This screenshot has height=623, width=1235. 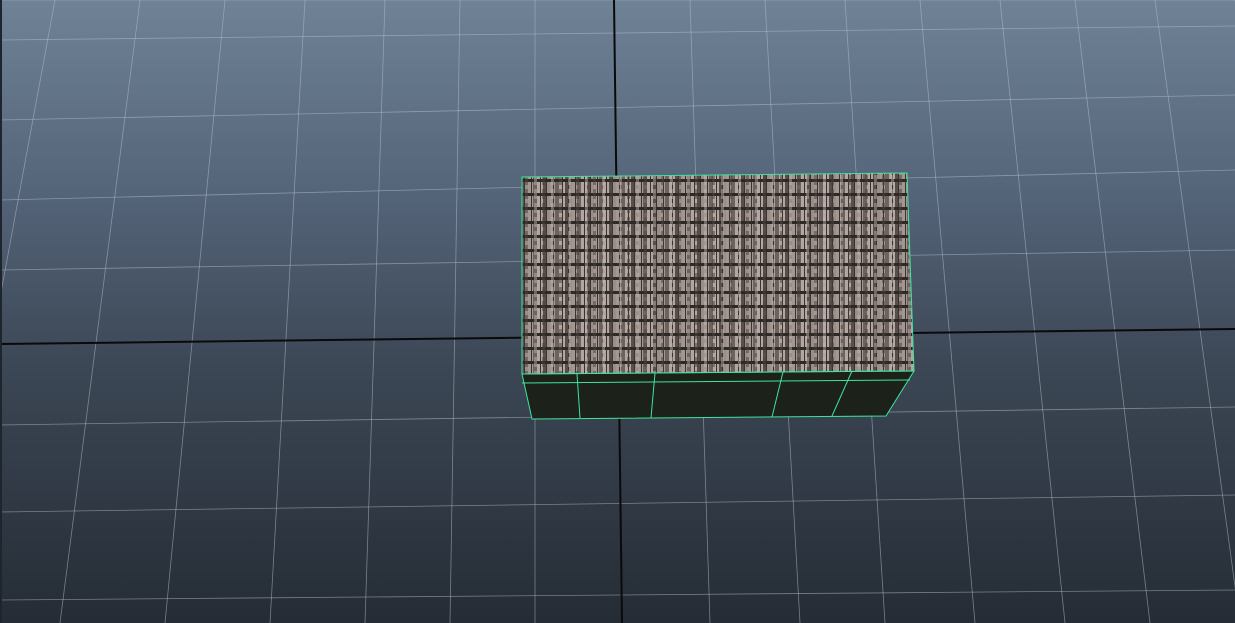 What do you see at coordinates (1, 311) in the screenshot?
I see `viewport-left-border` at bounding box center [1, 311].